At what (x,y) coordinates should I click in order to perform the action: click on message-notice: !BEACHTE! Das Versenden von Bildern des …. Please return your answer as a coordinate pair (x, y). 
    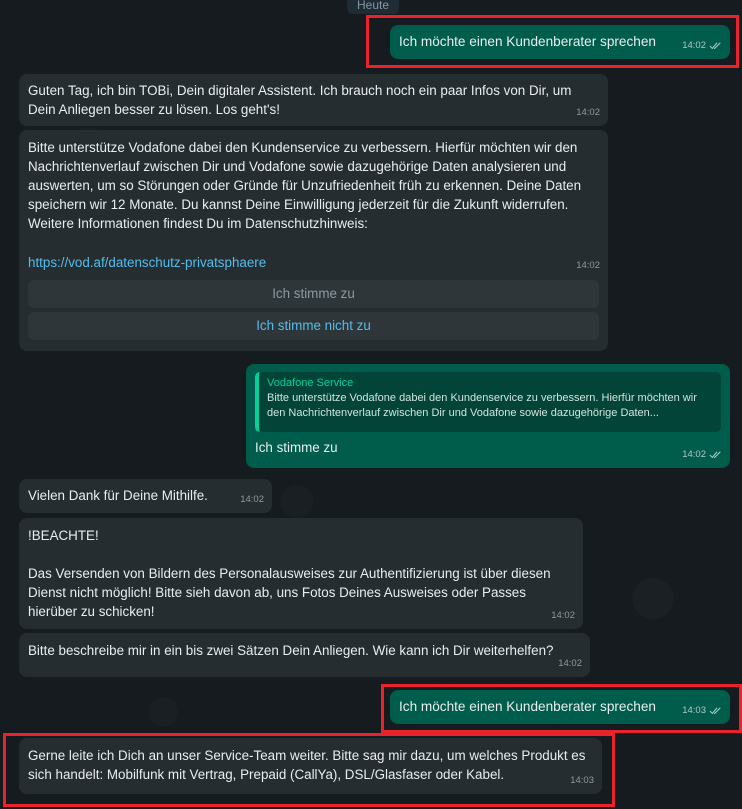
    Looking at the image, I should click on (301, 573).